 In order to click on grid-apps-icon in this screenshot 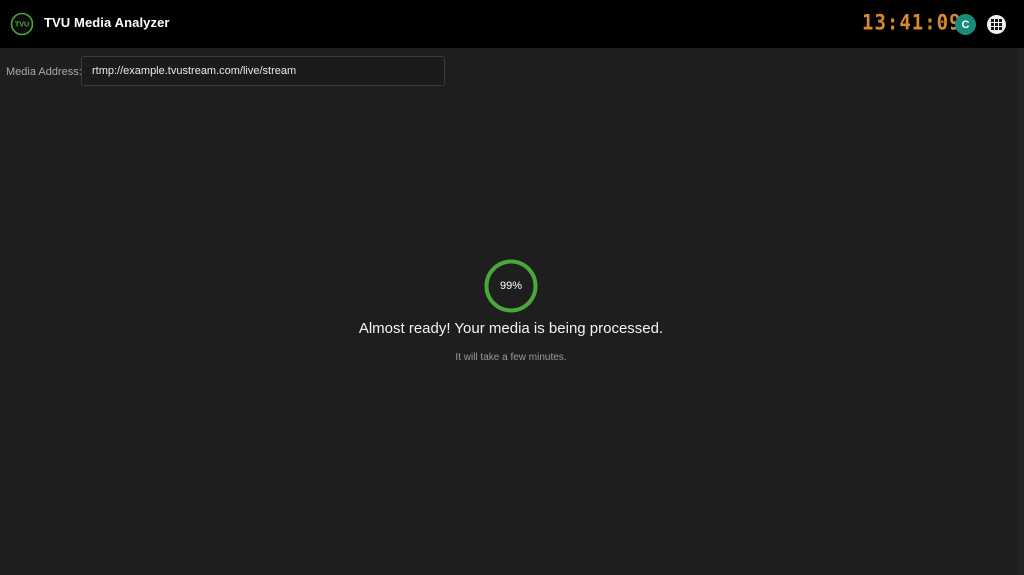, I will do `click(996, 24)`.